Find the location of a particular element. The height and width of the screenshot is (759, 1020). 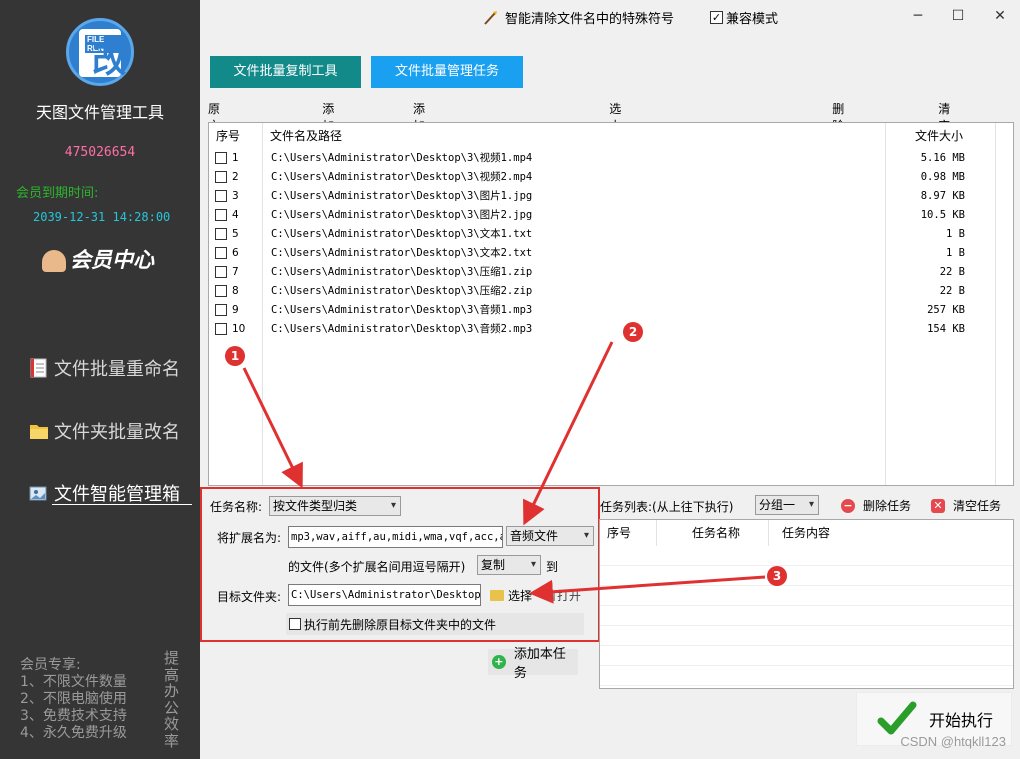

annotation-badge: 1 is located at coordinates (235, 356).